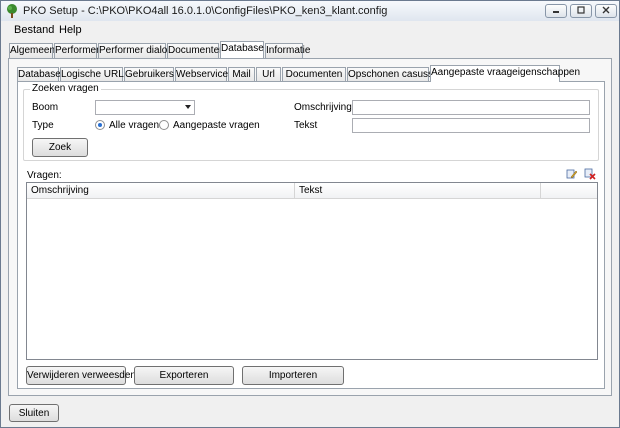  I want to click on close-window-button, so click(606, 11).